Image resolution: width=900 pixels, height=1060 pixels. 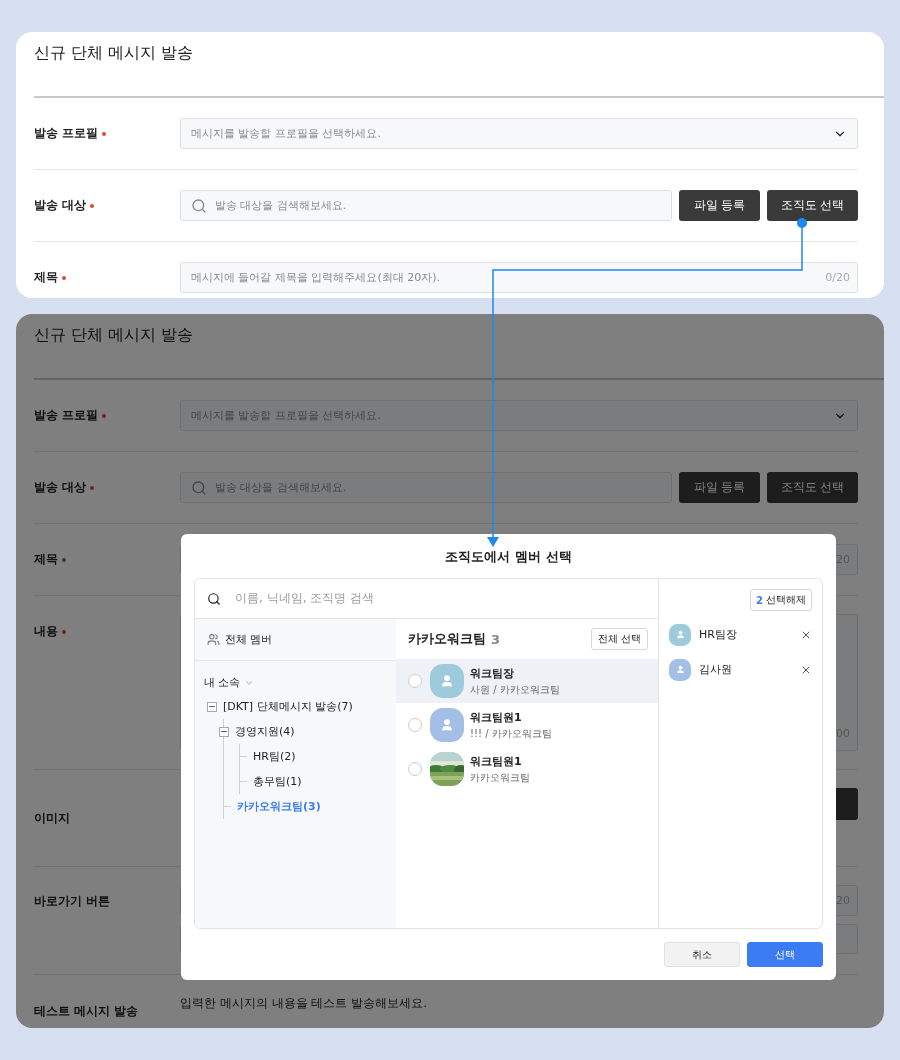 What do you see at coordinates (527, 769) in the screenshot?
I see `member-row: 워크팀원1 카카오워크팀` at bounding box center [527, 769].